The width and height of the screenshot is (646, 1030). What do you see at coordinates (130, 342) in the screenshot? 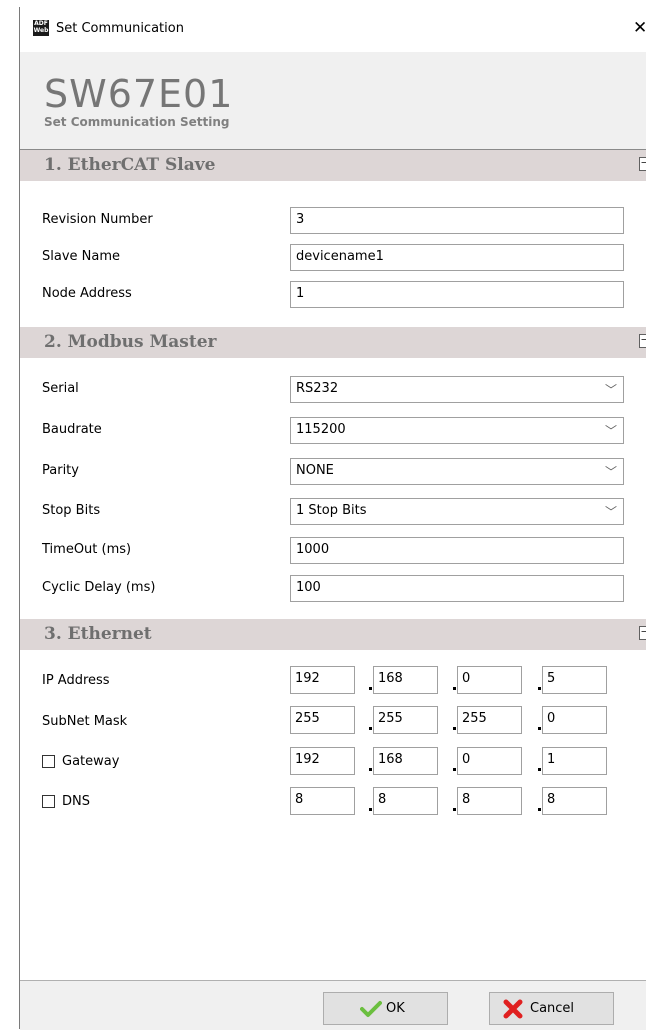
I see `section-title: 2. Modbus Master` at bounding box center [130, 342].